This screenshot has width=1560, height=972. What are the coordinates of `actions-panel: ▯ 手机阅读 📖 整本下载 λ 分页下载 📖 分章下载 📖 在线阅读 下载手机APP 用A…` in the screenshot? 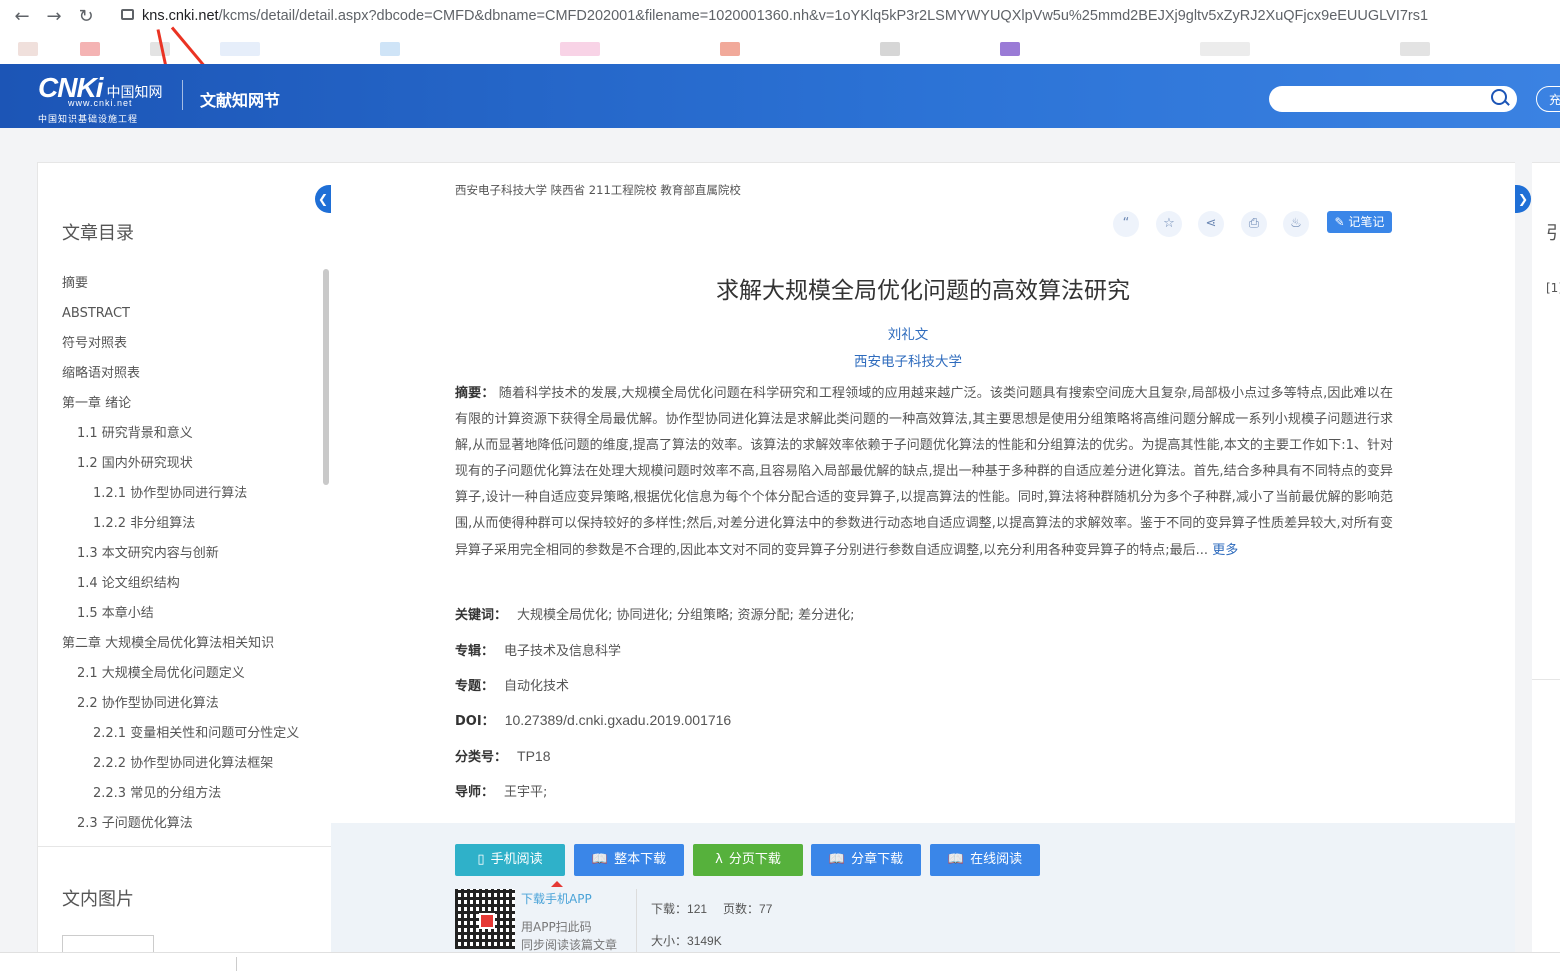 It's located at (923, 888).